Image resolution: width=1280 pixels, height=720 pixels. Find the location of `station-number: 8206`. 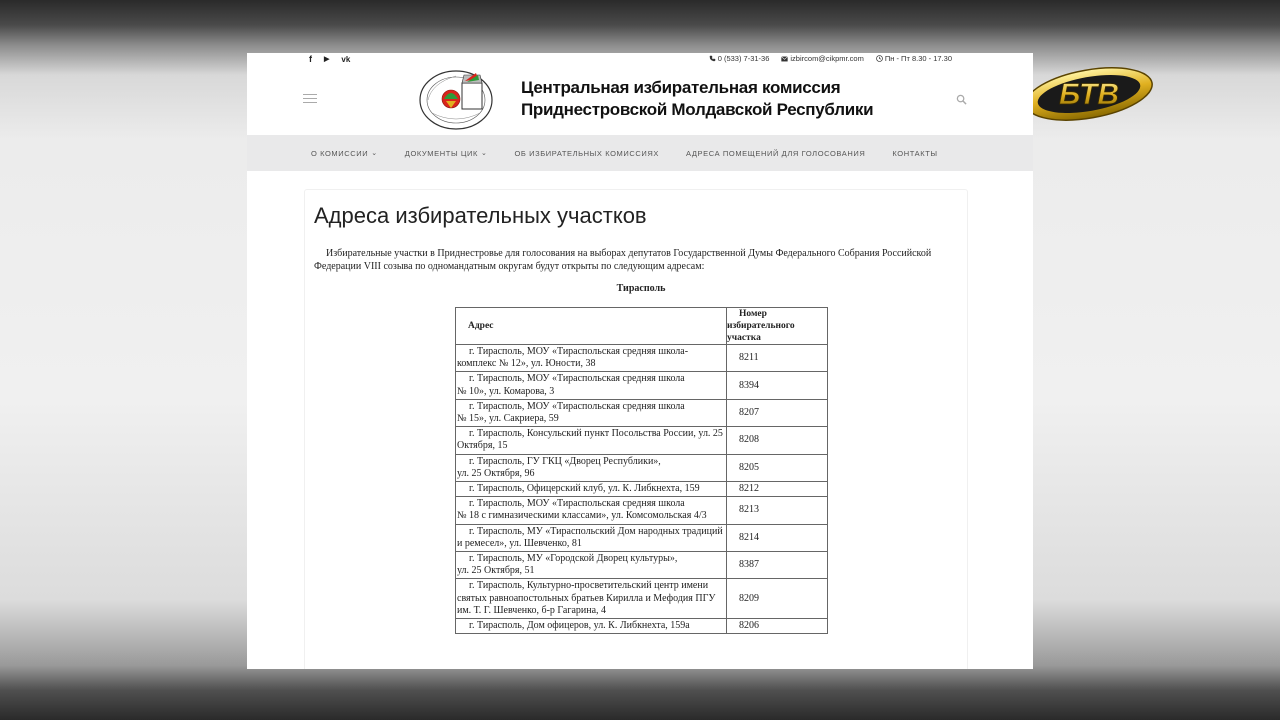

station-number: 8206 is located at coordinates (777, 626).